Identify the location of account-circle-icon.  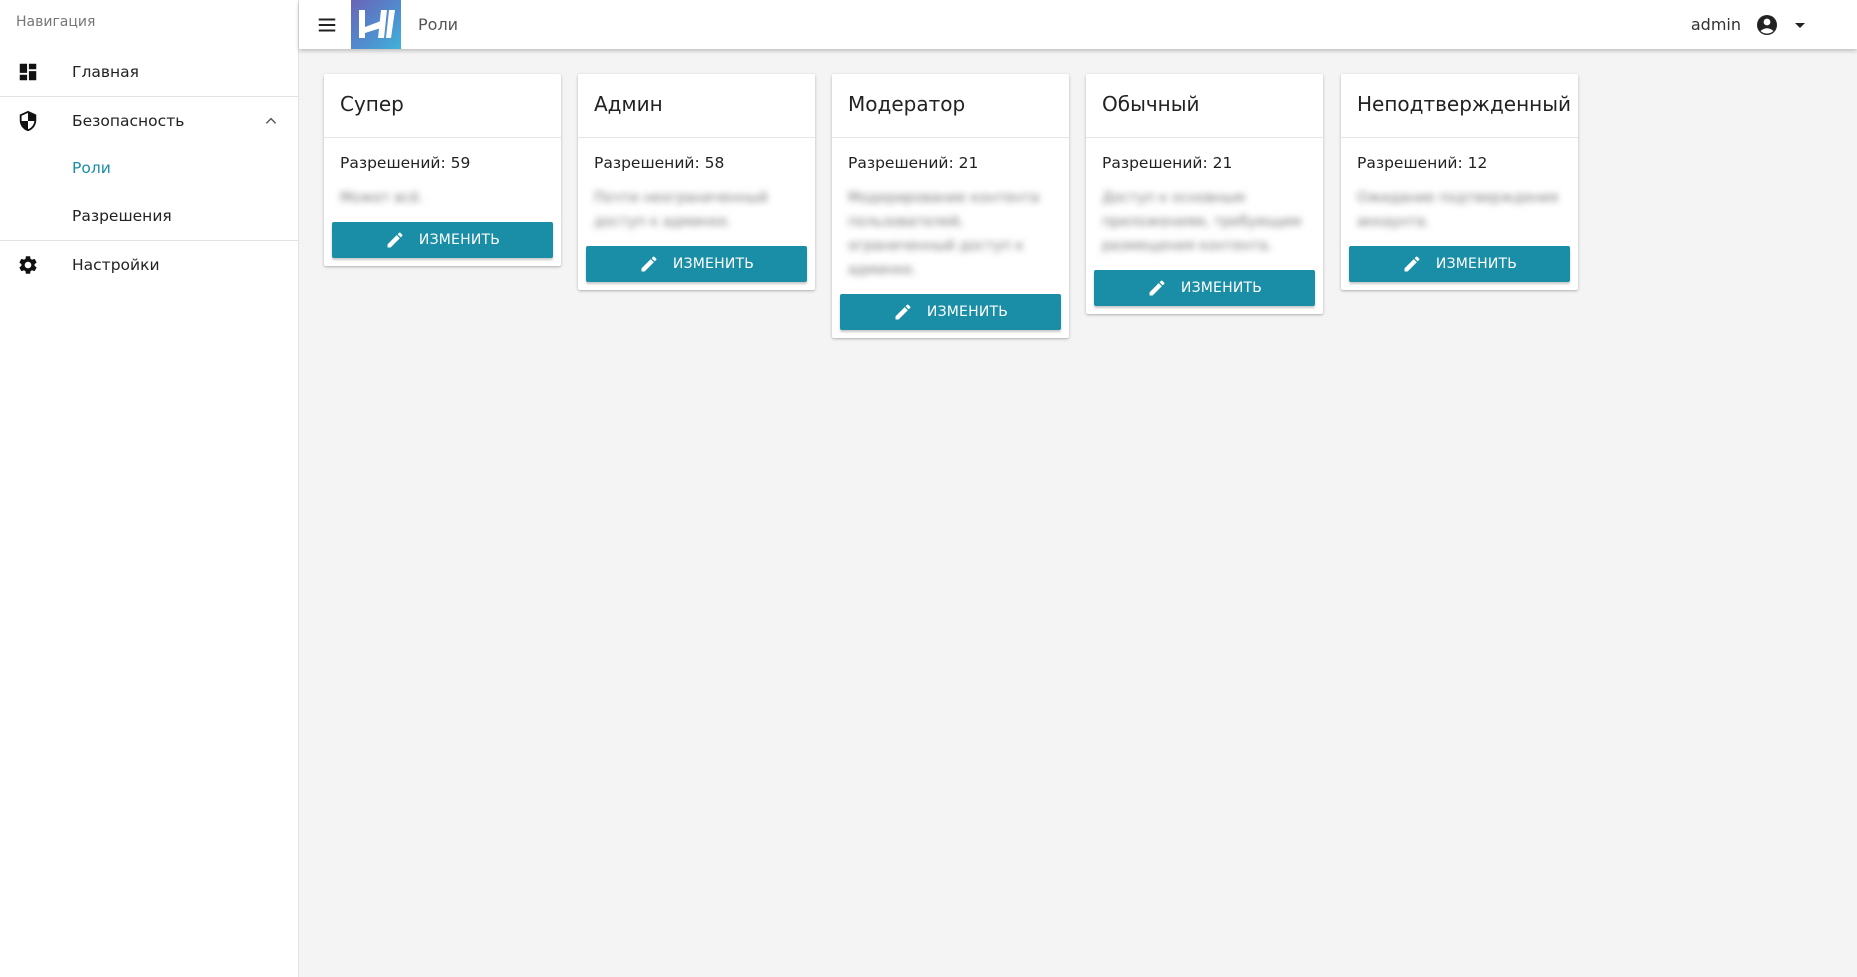
(1767, 25).